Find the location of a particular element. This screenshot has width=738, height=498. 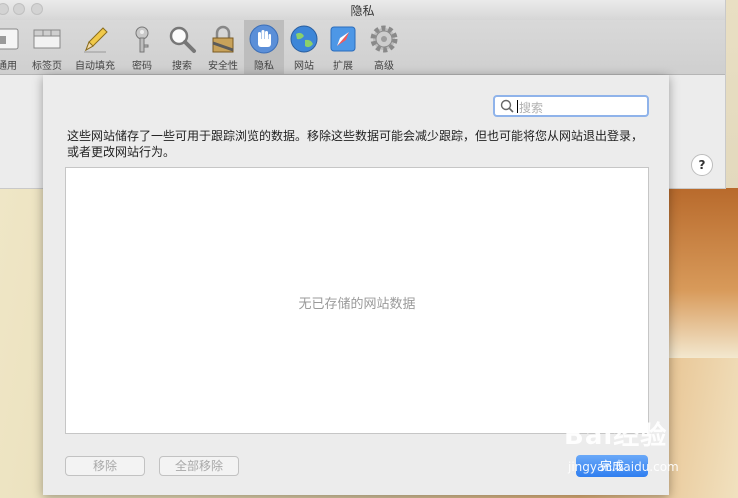

search-placeholder: 搜索 is located at coordinates (531, 108).